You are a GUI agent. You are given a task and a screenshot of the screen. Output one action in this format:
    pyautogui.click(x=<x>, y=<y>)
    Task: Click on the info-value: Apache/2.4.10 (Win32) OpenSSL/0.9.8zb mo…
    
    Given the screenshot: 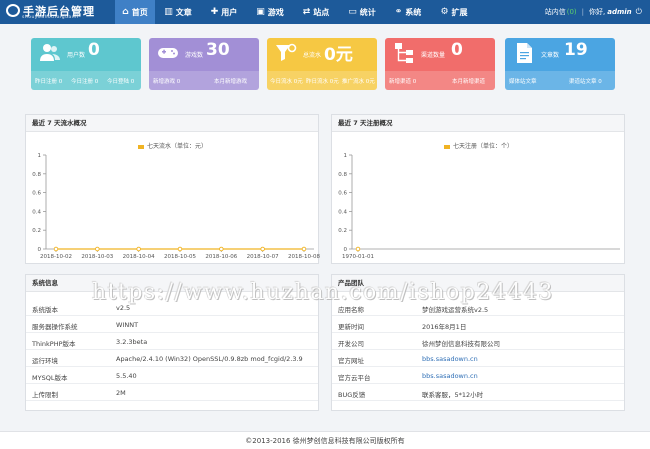 What is the action you would take?
    pyautogui.click(x=209, y=359)
    